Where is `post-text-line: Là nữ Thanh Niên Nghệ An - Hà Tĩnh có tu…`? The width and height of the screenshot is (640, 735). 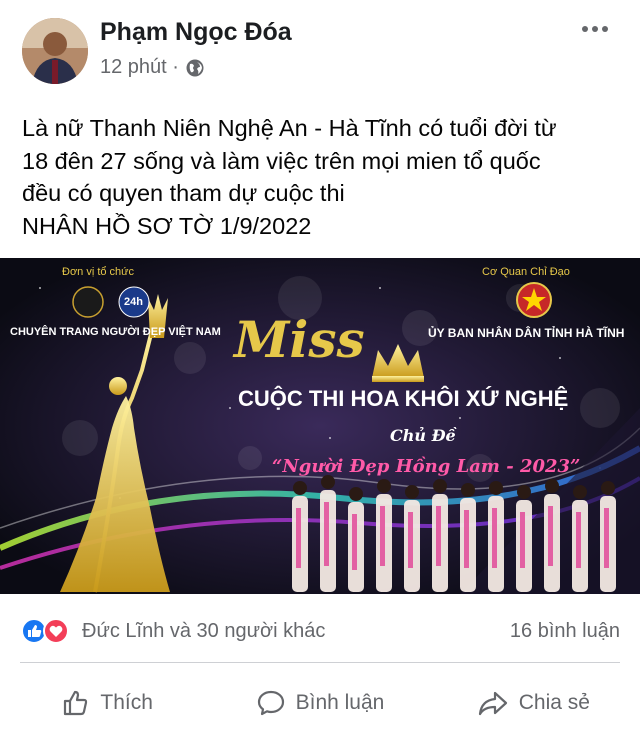
post-text-line: Là nữ Thanh Niên Nghệ An - Hà Tĩnh có tu… is located at coordinates (289, 128).